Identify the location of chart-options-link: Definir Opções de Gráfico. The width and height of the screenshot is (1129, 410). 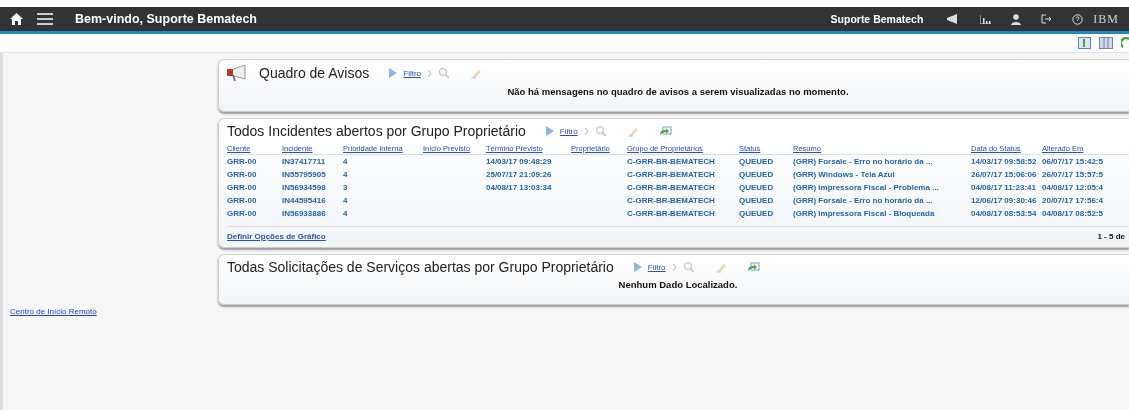
(276, 236).